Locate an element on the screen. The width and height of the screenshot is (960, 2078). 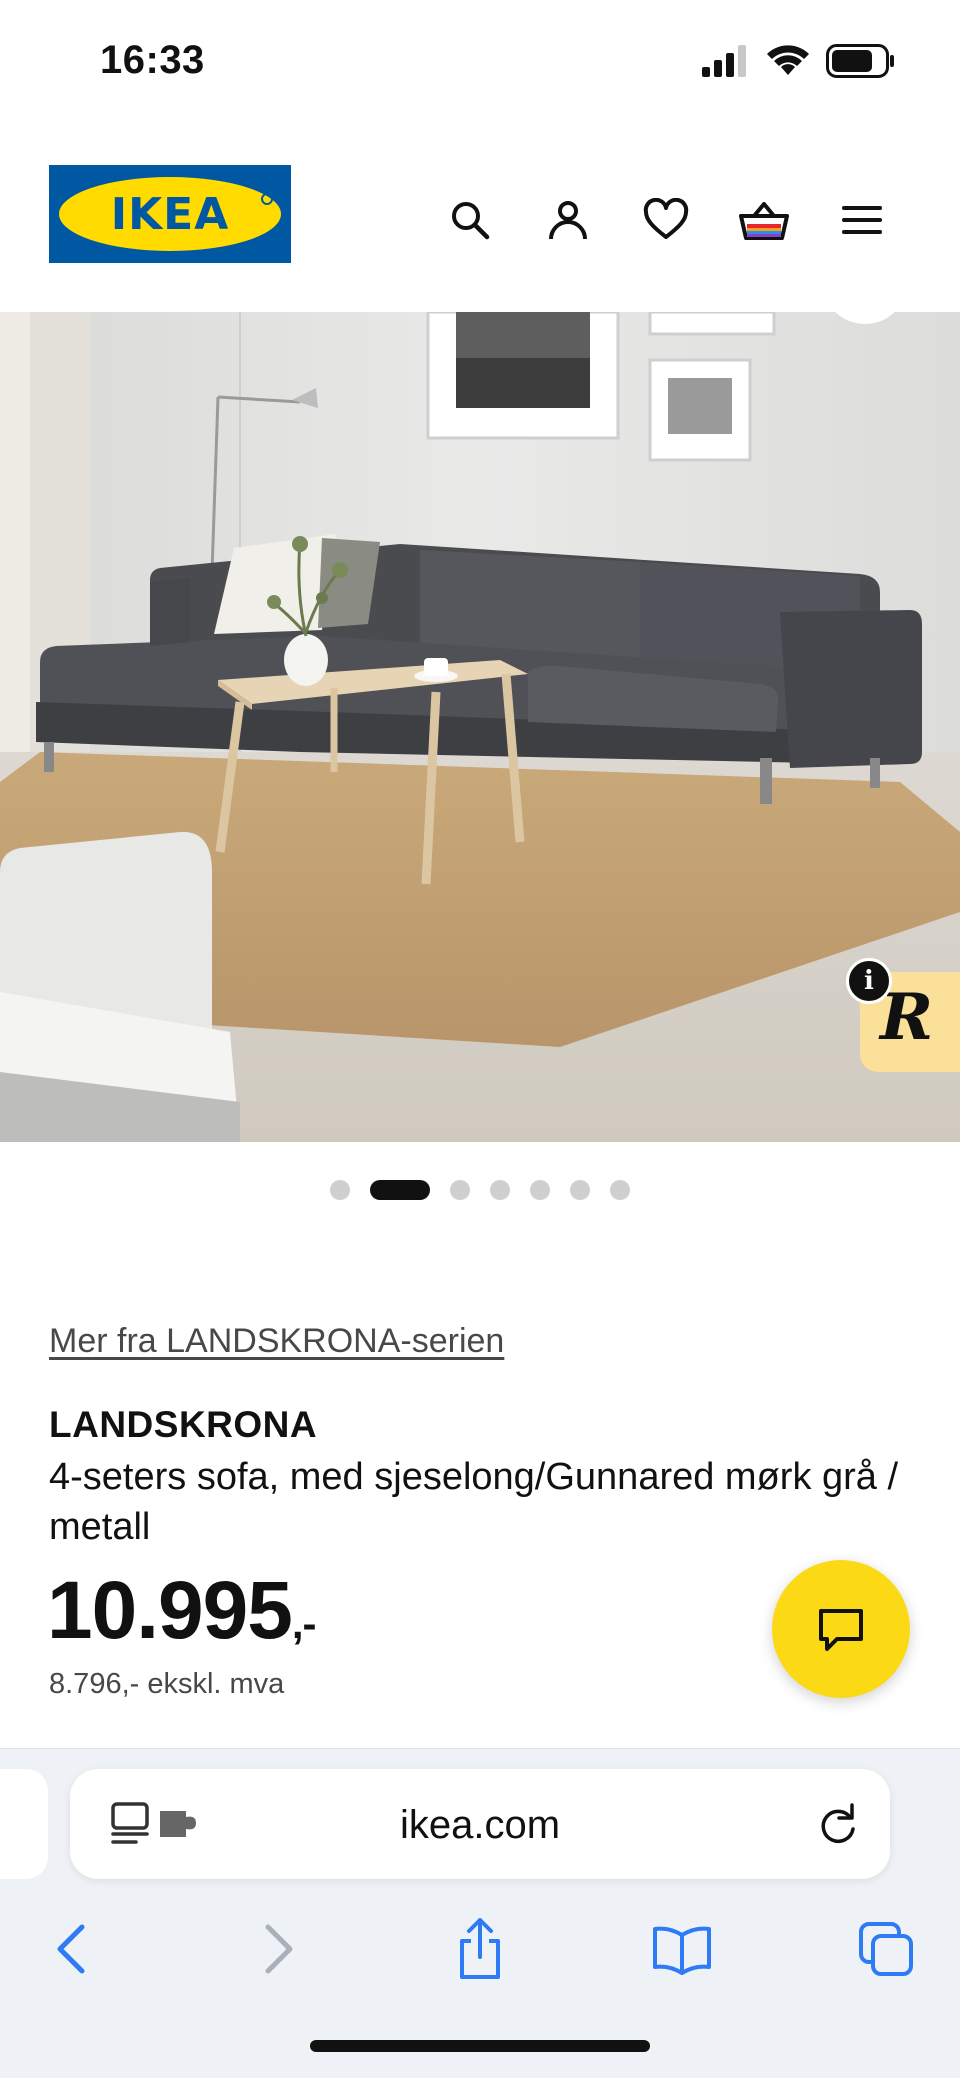
registered-mark is located at coordinates (267, 199).